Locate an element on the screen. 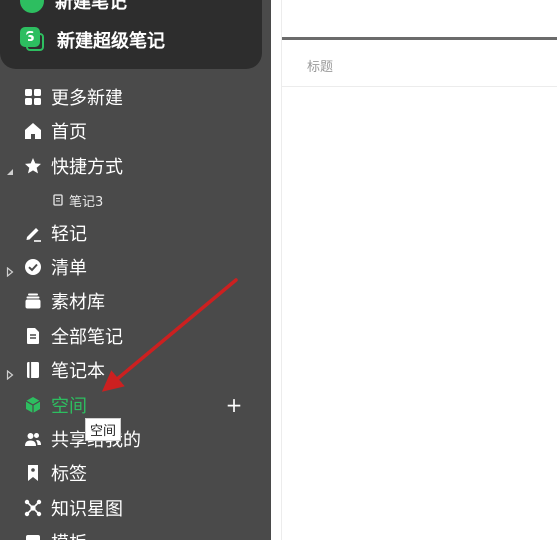  super-note-icon: S is located at coordinates (33, 40).